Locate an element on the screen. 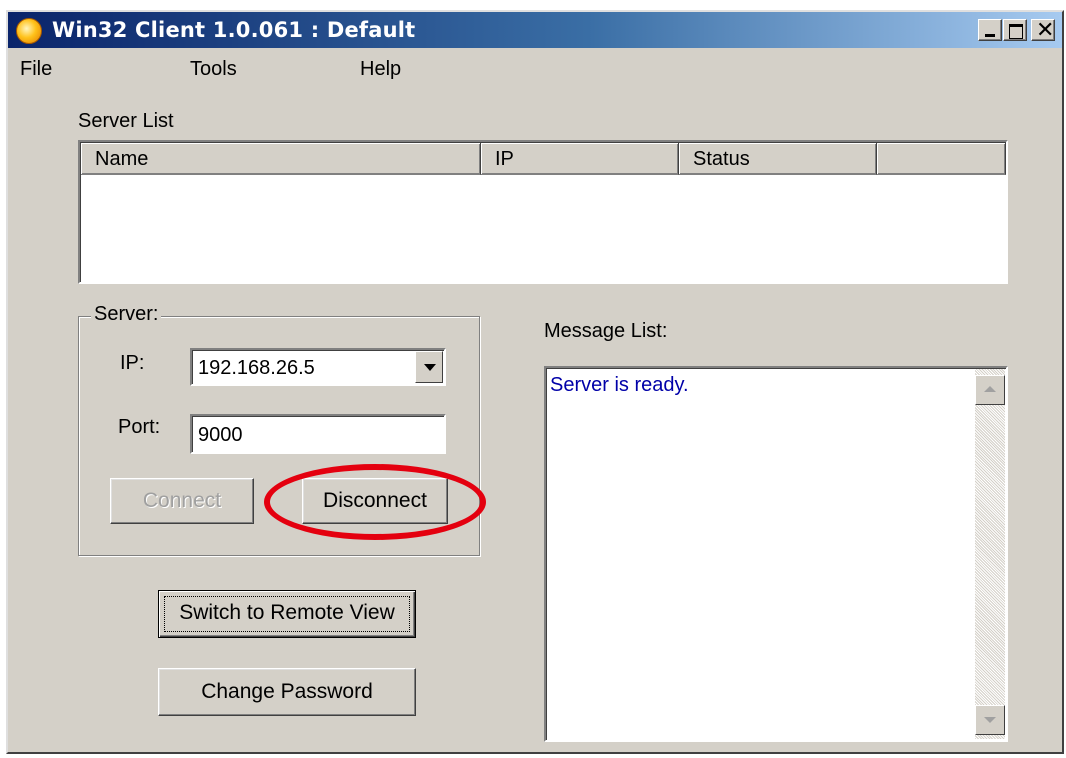  port-input is located at coordinates (318, 434).